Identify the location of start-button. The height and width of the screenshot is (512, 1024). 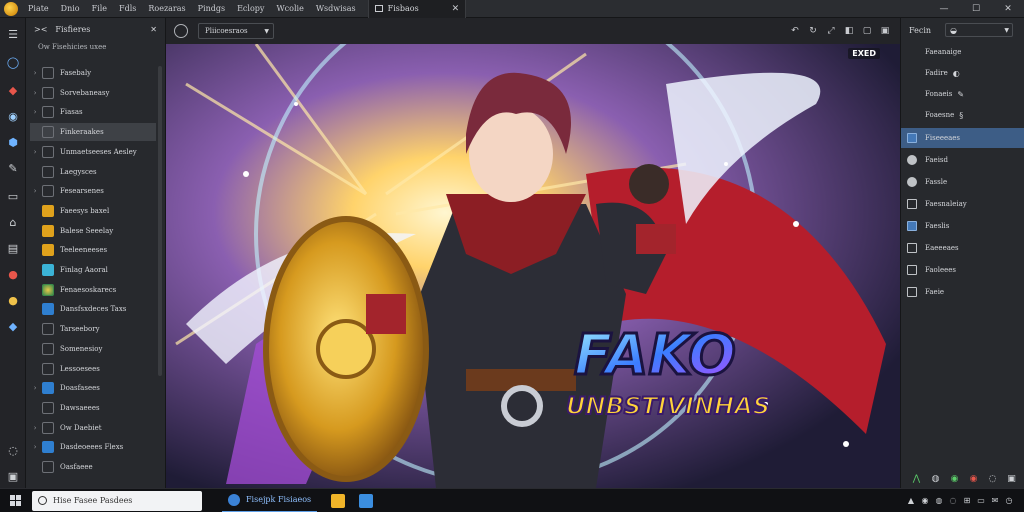
(15, 501).